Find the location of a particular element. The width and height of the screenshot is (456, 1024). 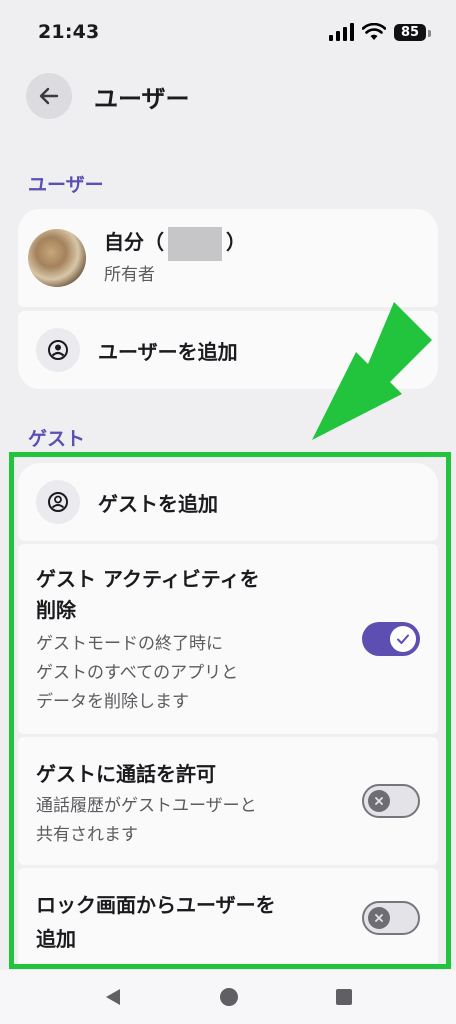

nav-back-icon is located at coordinates (113, 997).